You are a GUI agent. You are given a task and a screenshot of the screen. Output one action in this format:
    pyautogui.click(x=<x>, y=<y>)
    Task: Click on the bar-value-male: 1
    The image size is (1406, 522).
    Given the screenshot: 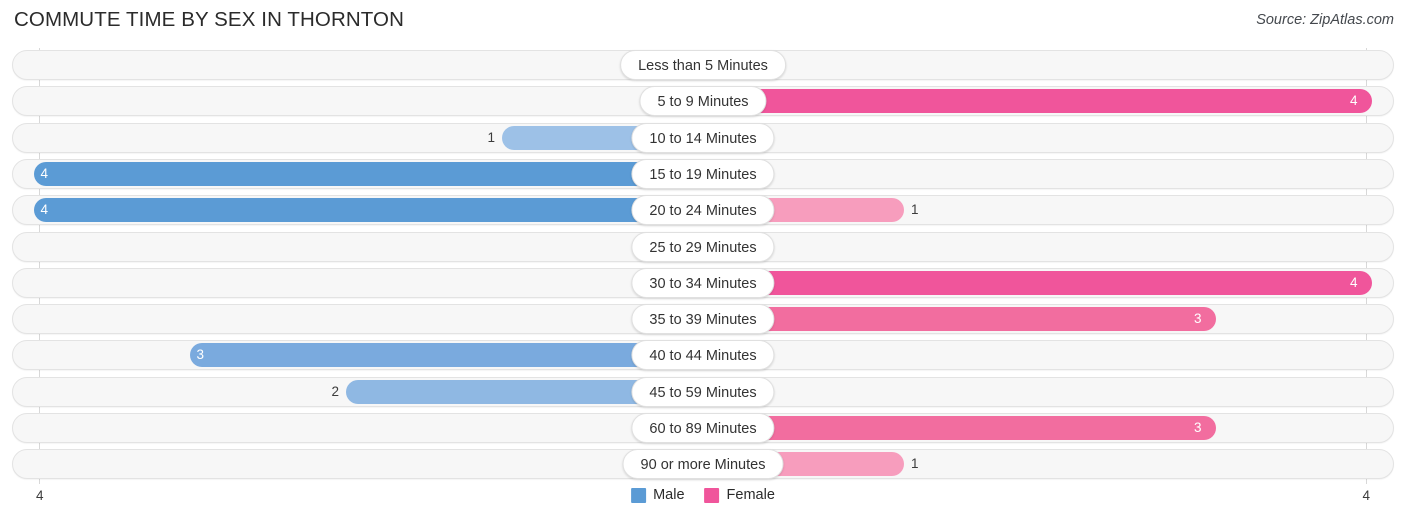 What is the action you would take?
    pyautogui.click(x=491, y=137)
    